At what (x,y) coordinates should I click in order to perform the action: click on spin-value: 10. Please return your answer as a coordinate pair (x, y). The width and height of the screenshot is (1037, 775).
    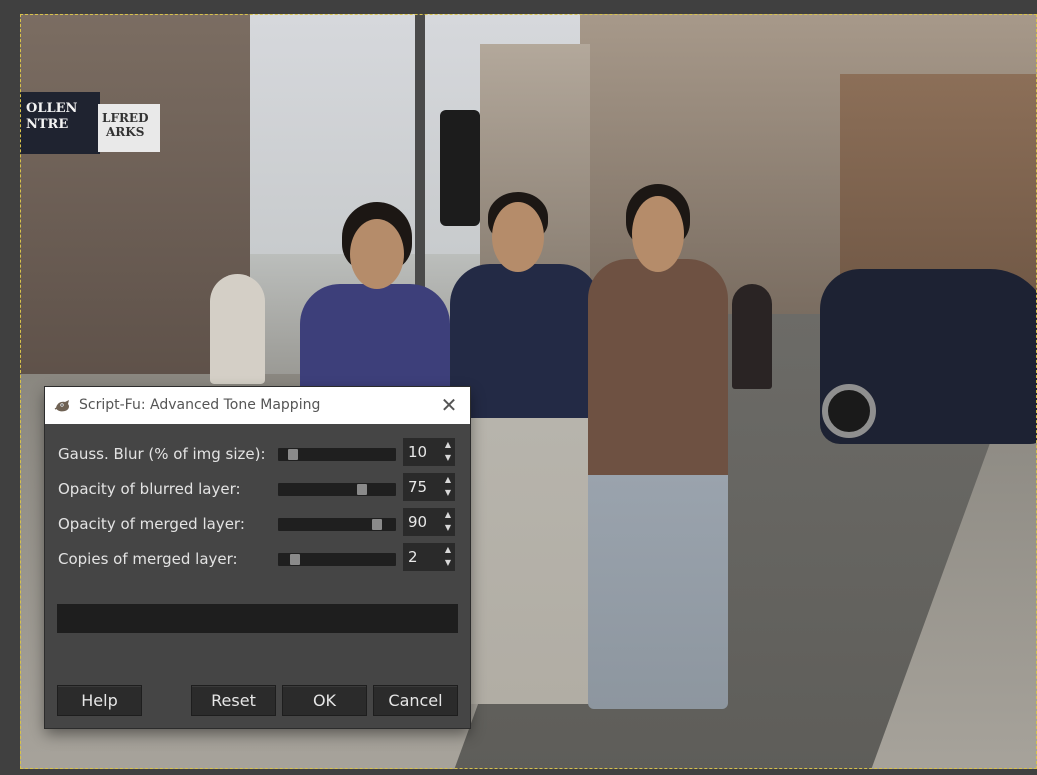
    Looking at the image, I should click on (417, 452).